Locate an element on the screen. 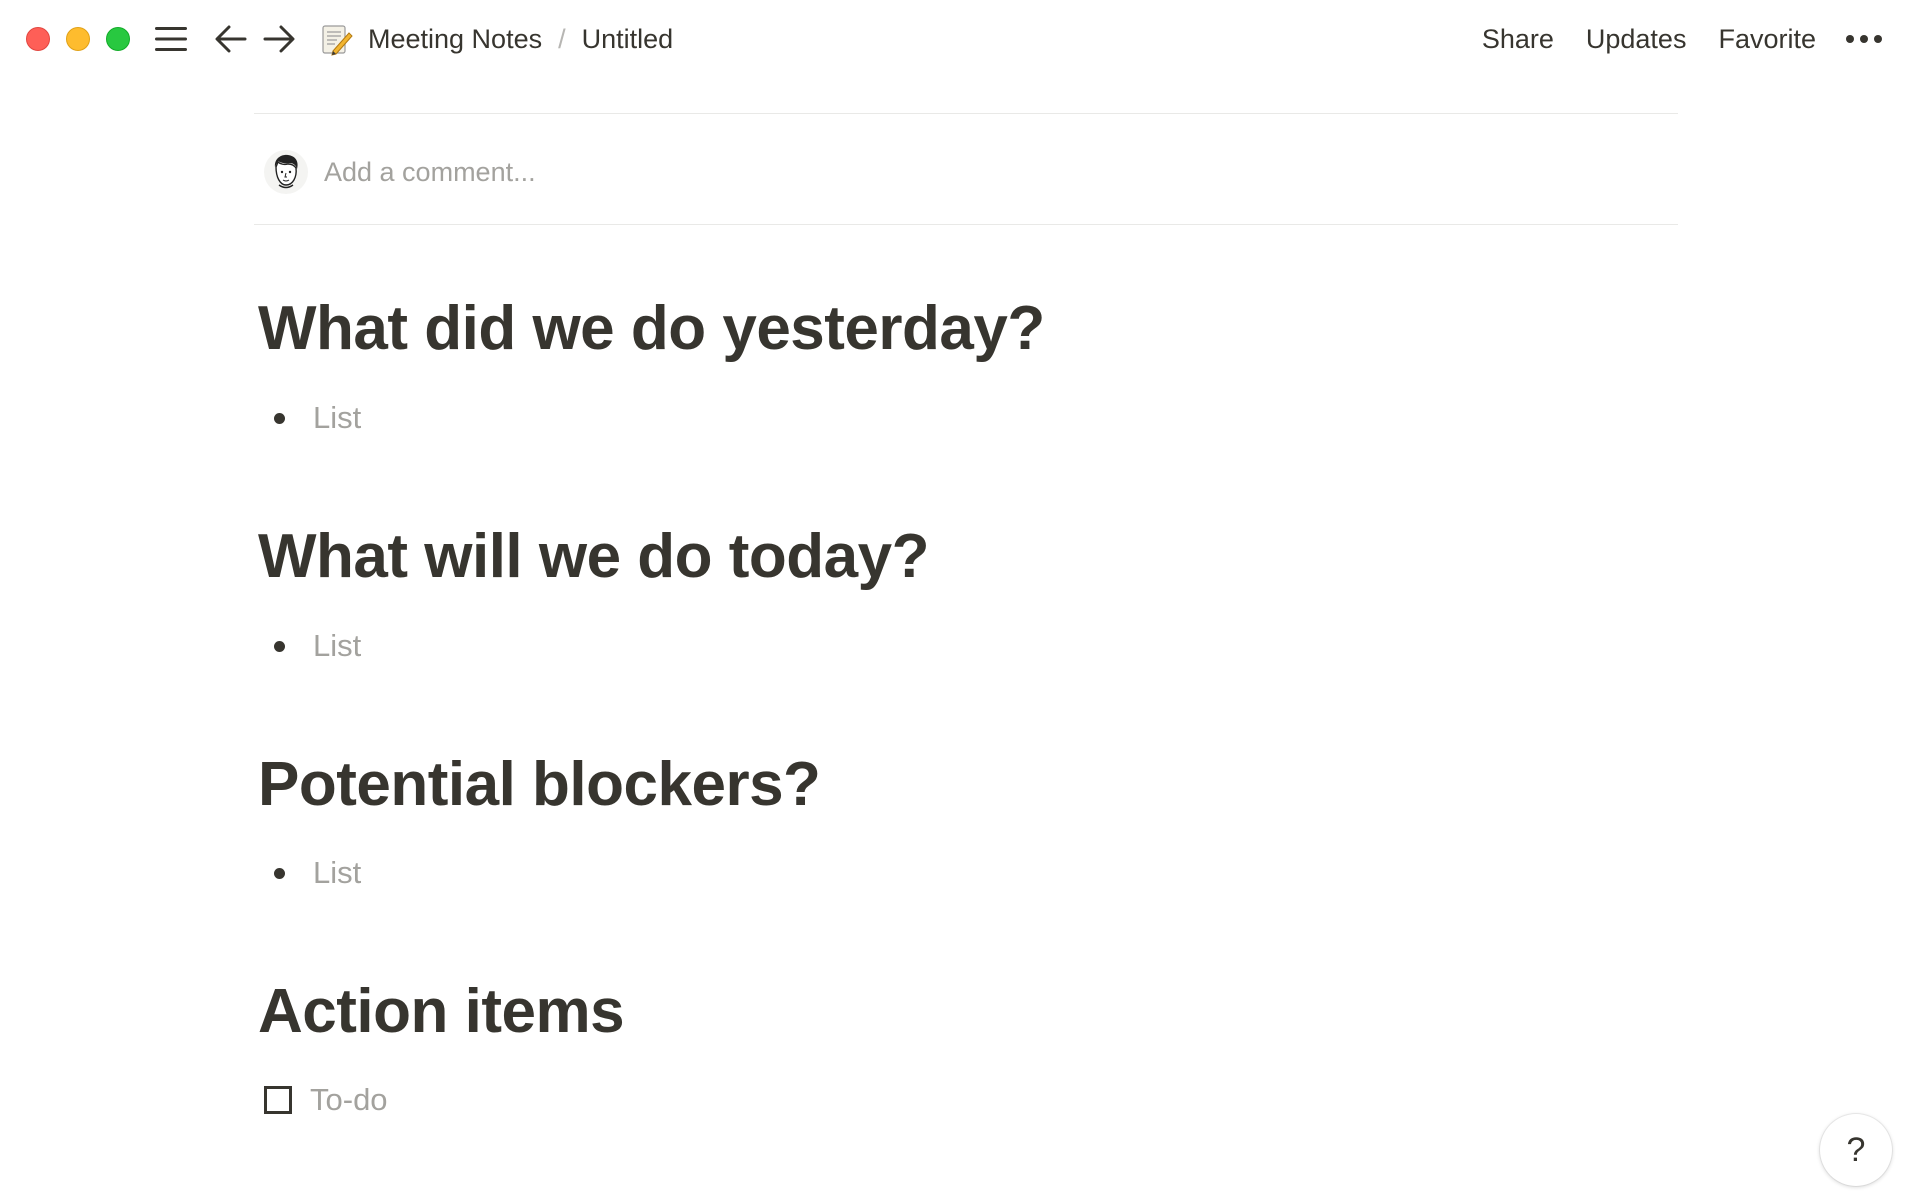 This screenshot has height=1200, width=1920. share-button: Share is located at coordinates (1518, 39).